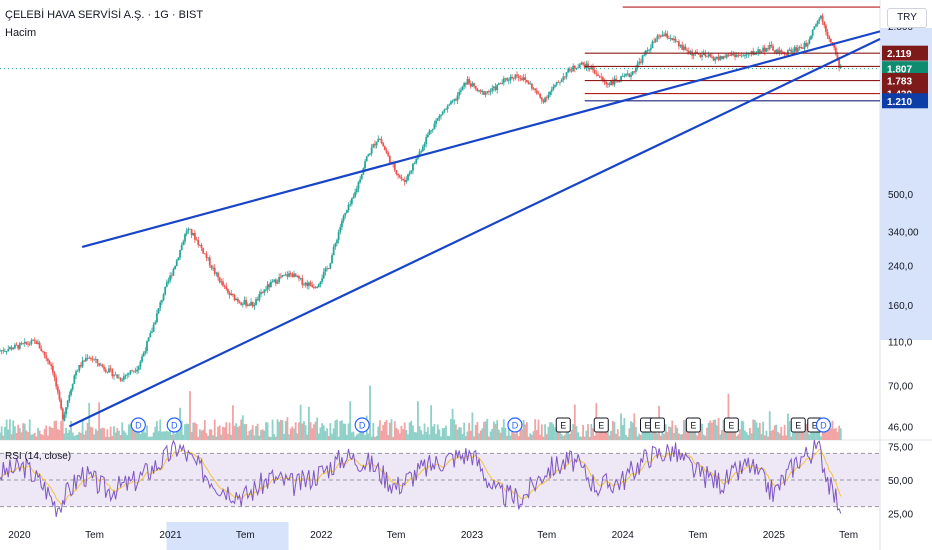 This screenshot has width=932, height=550. I want to click on x-tick-label: 2023, so click(472, 535).